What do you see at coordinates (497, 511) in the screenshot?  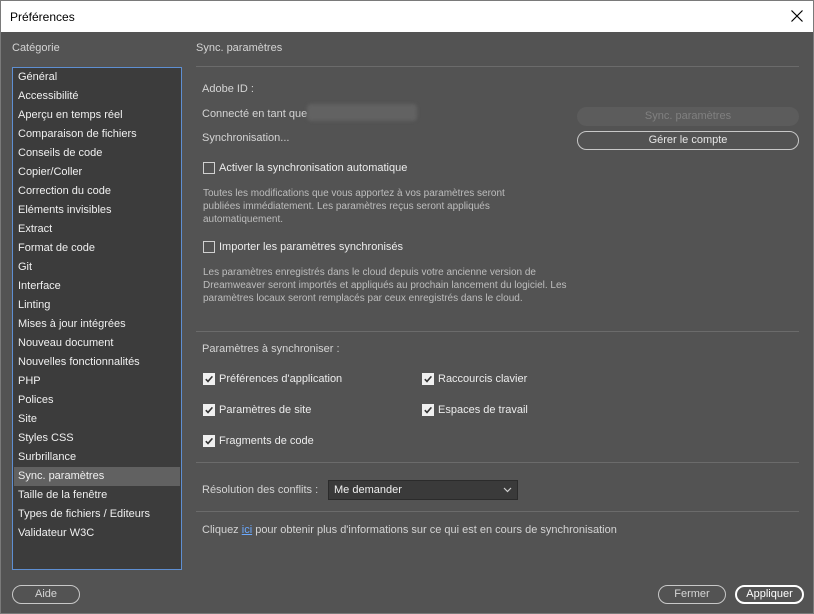 I see `divider-bottom` at bounding box center [497, 511].